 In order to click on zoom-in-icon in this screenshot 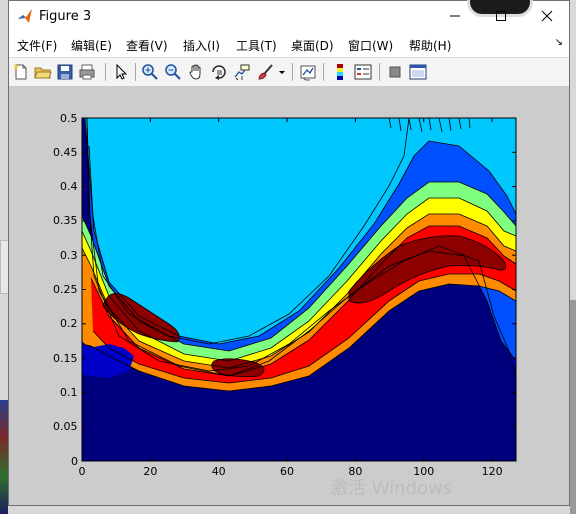, I will do `click(150, 72)`.